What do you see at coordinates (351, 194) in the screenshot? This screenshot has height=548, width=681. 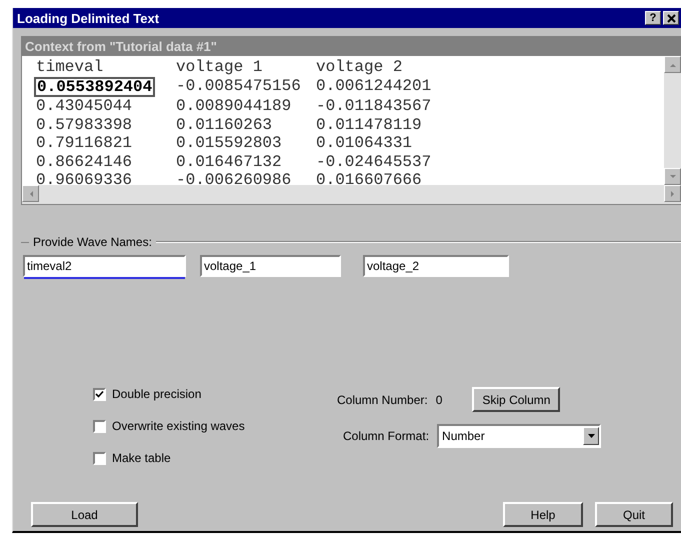 I see `horizontal-scrollbar` at bounding box center [351, 194].